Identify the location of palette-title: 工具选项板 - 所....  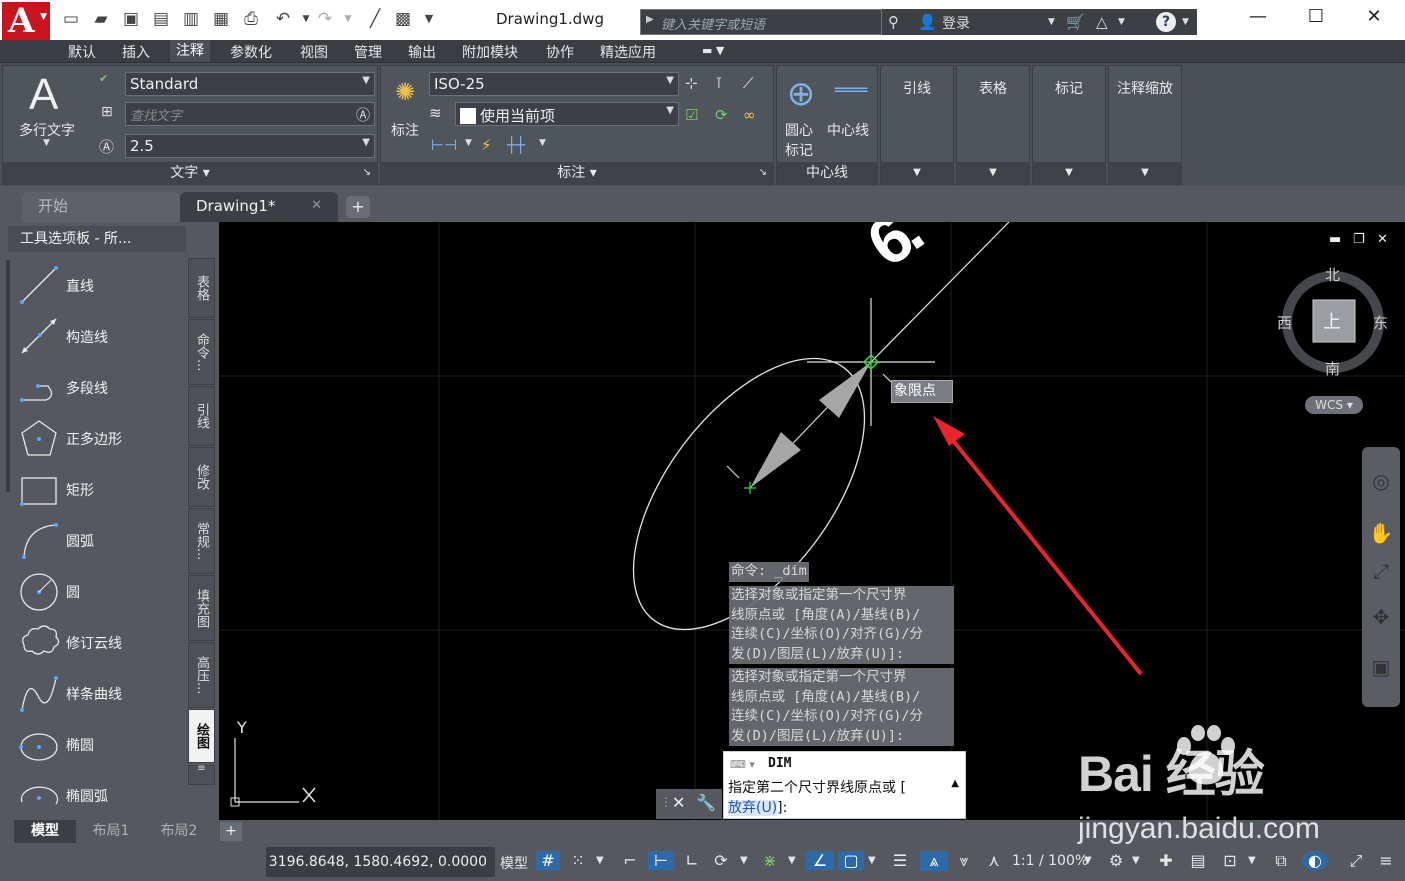
(97, 239).